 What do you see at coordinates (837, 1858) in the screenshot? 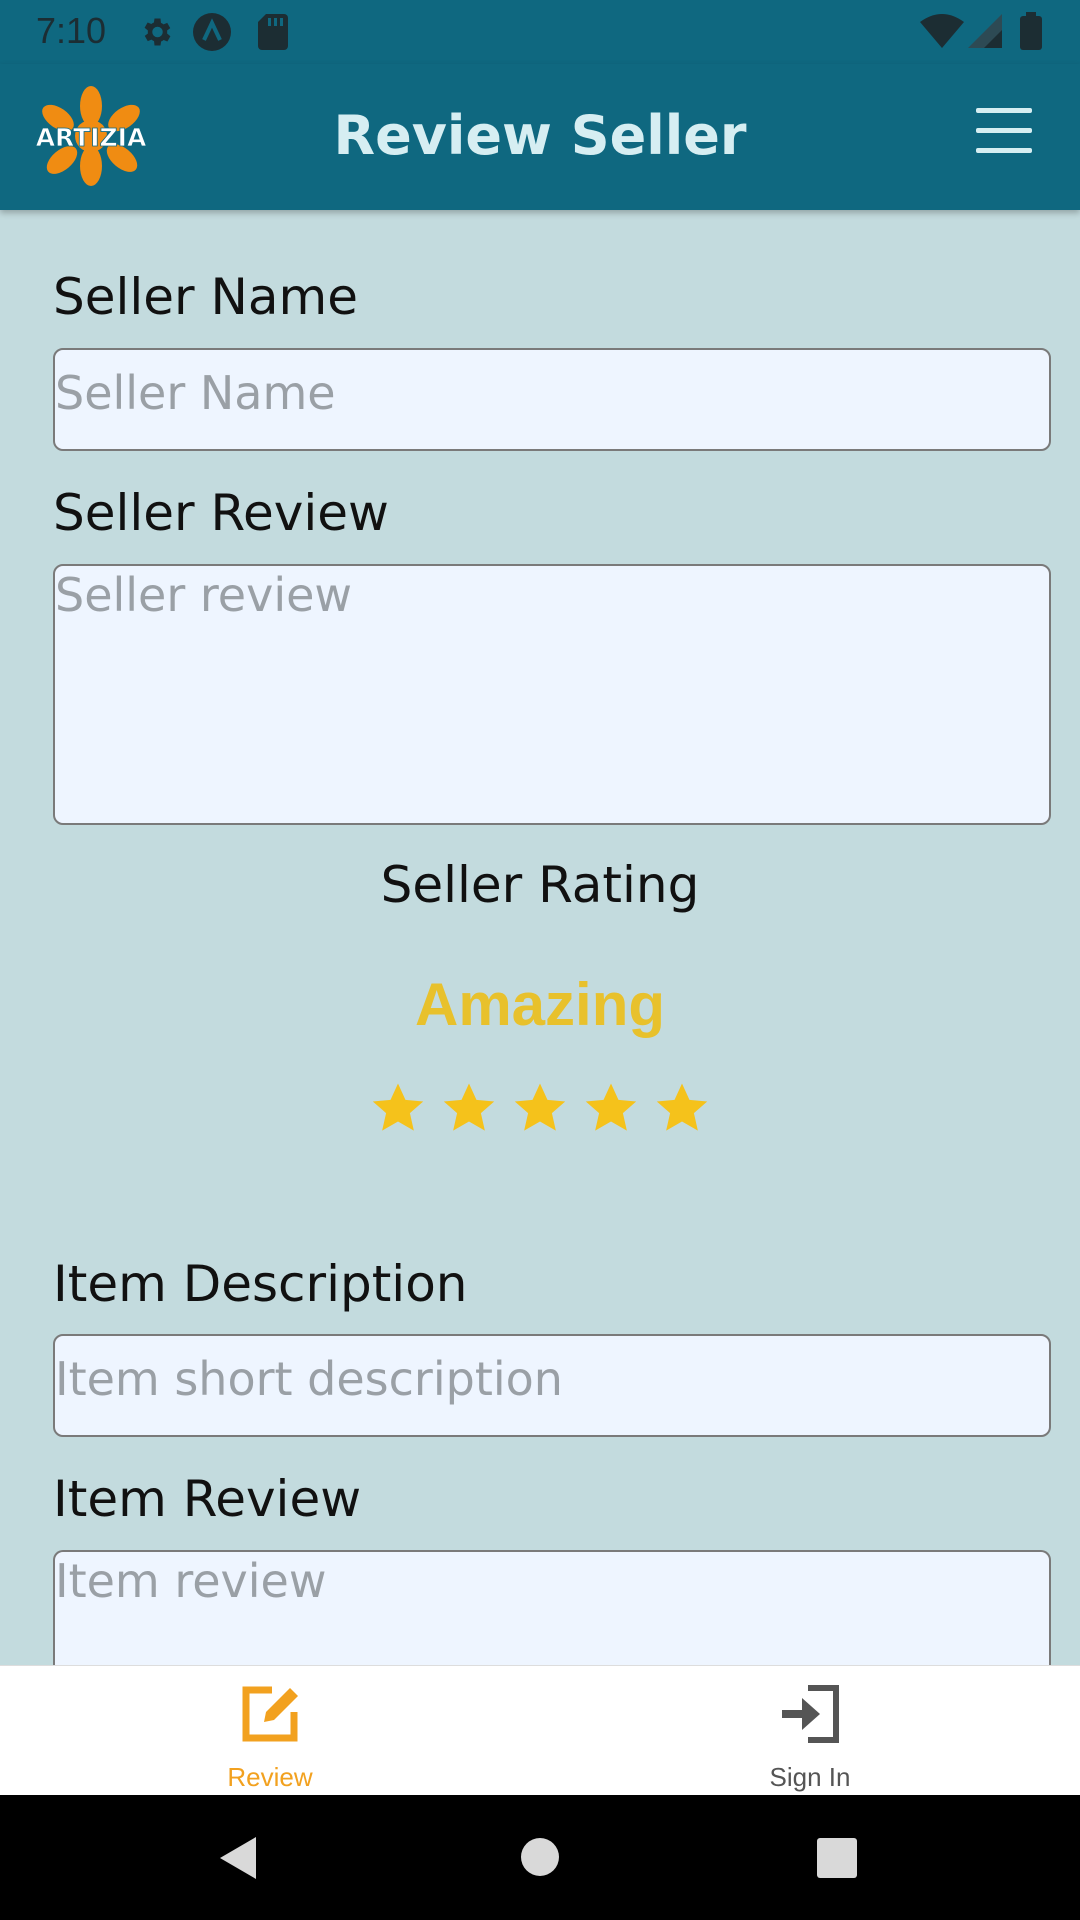
I see `recents-icon` at bounding box center [837, 1858].